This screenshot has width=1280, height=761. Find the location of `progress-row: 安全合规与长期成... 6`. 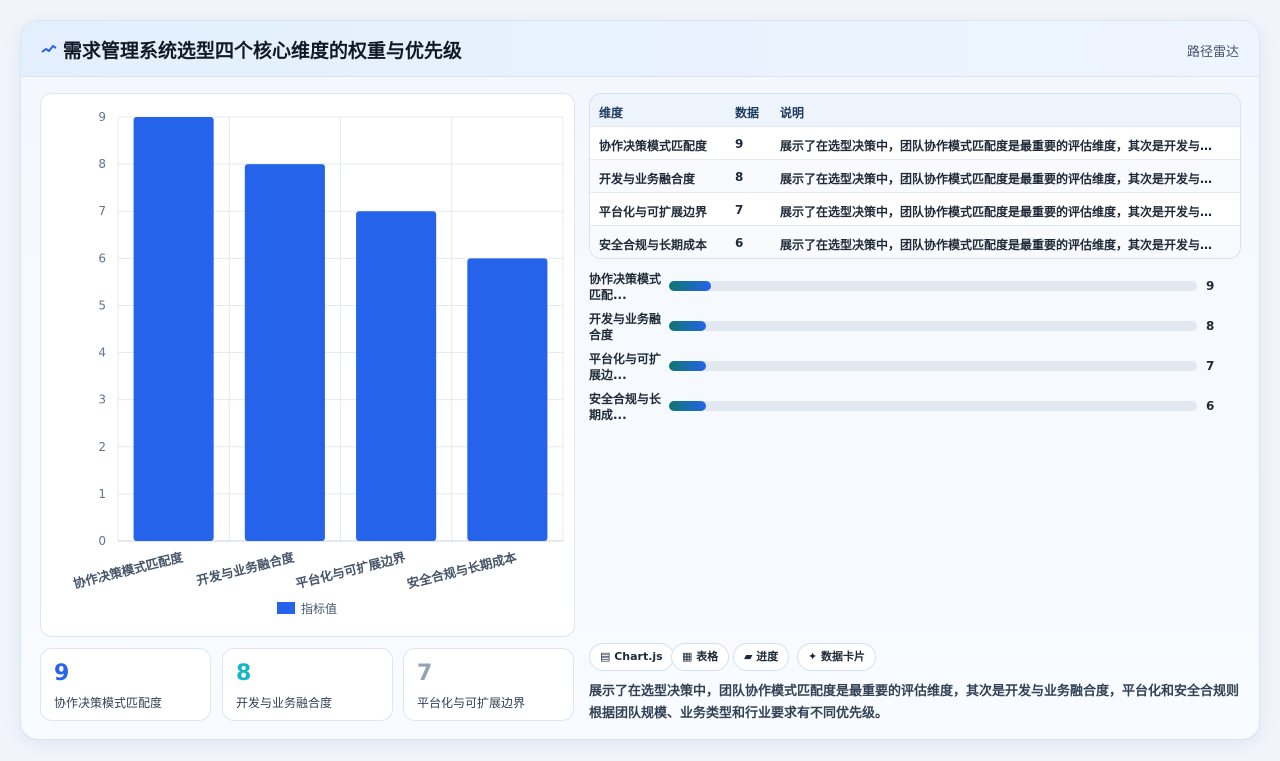

progress-row: 安全合规与长期成... 6 is located at coordinates (909, 408).